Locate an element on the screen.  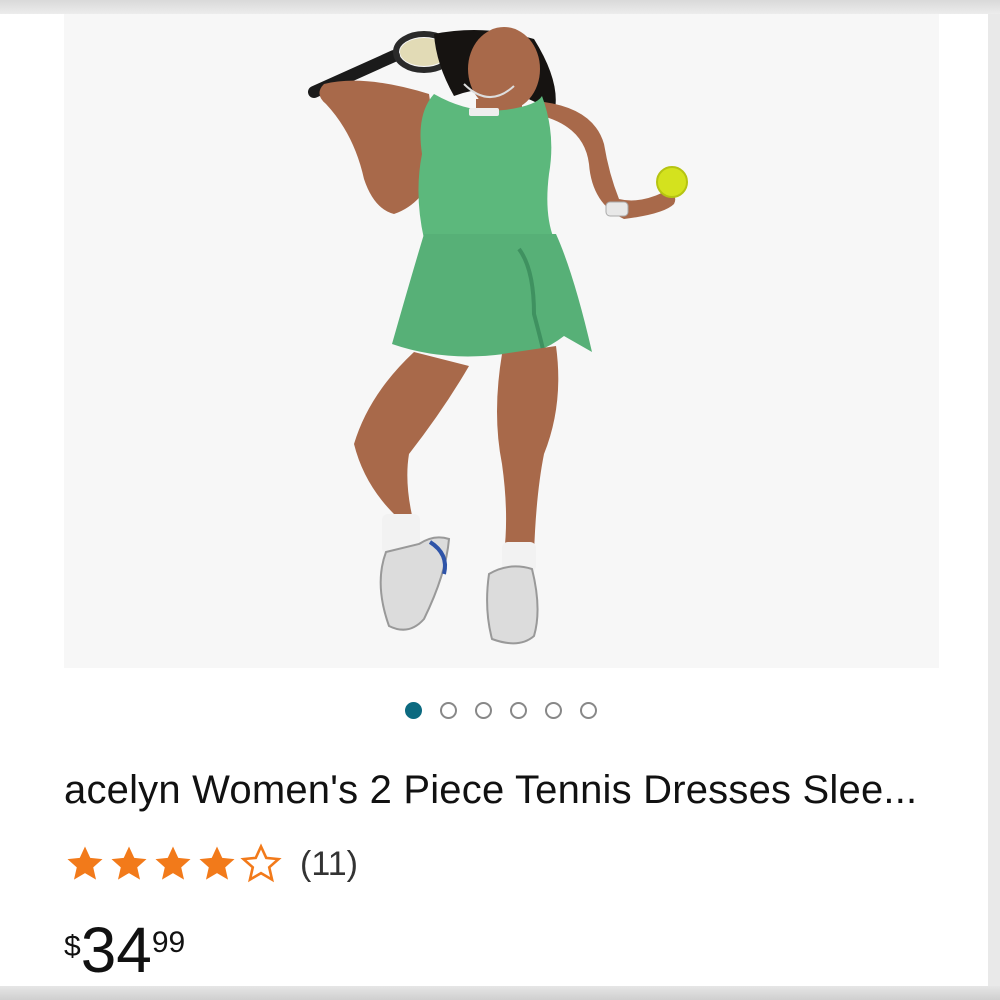
rating-row: (11) is located at coordinates (211, 864).